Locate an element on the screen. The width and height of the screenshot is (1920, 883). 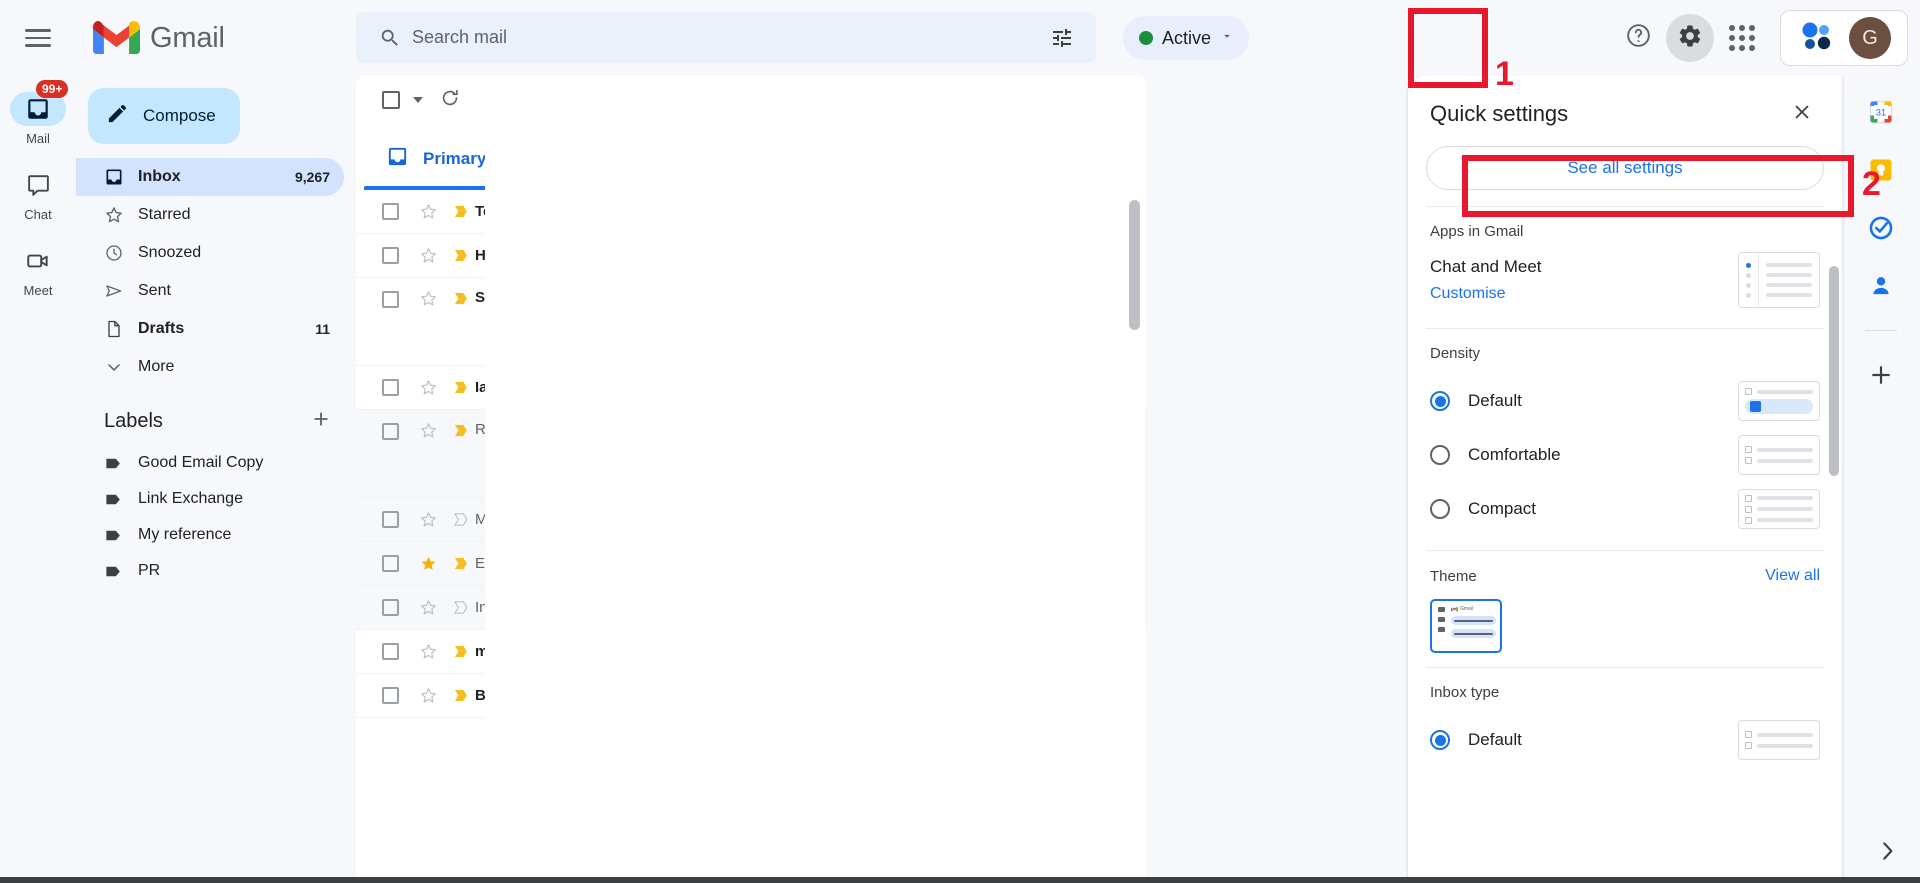
table-row: me 5 Aug is located at coordinates (751, 652).